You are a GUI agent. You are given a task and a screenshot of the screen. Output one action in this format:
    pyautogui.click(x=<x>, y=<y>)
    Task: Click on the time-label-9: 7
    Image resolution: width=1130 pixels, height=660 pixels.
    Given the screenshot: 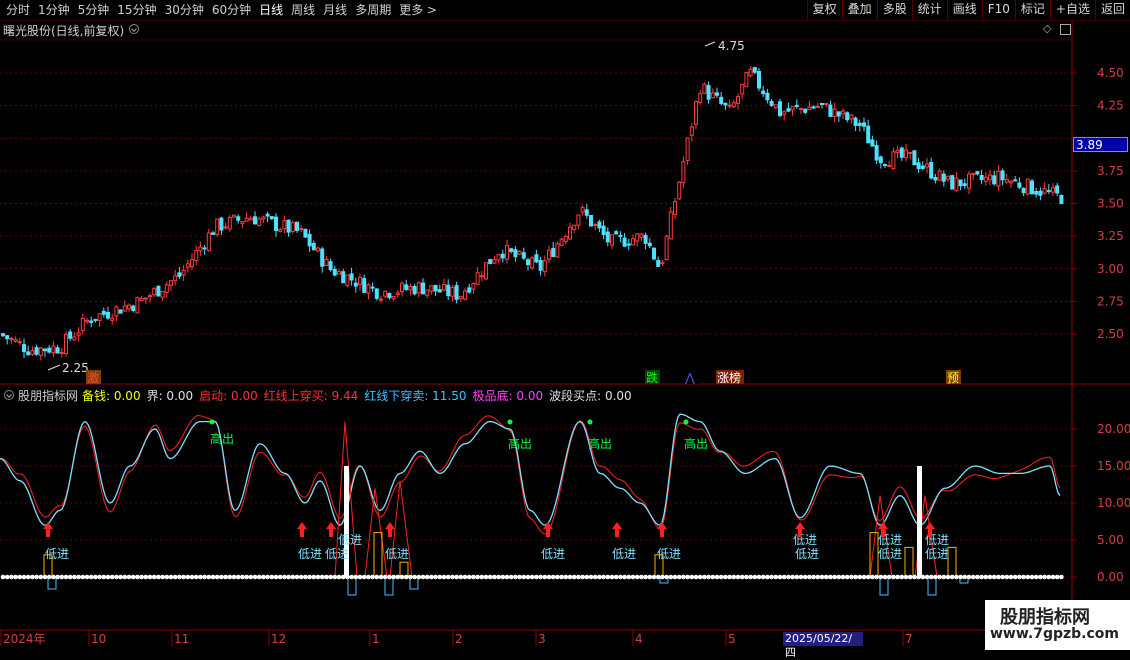 What is the action you would take?
    pyautogui.click(x=909, y=639)
    